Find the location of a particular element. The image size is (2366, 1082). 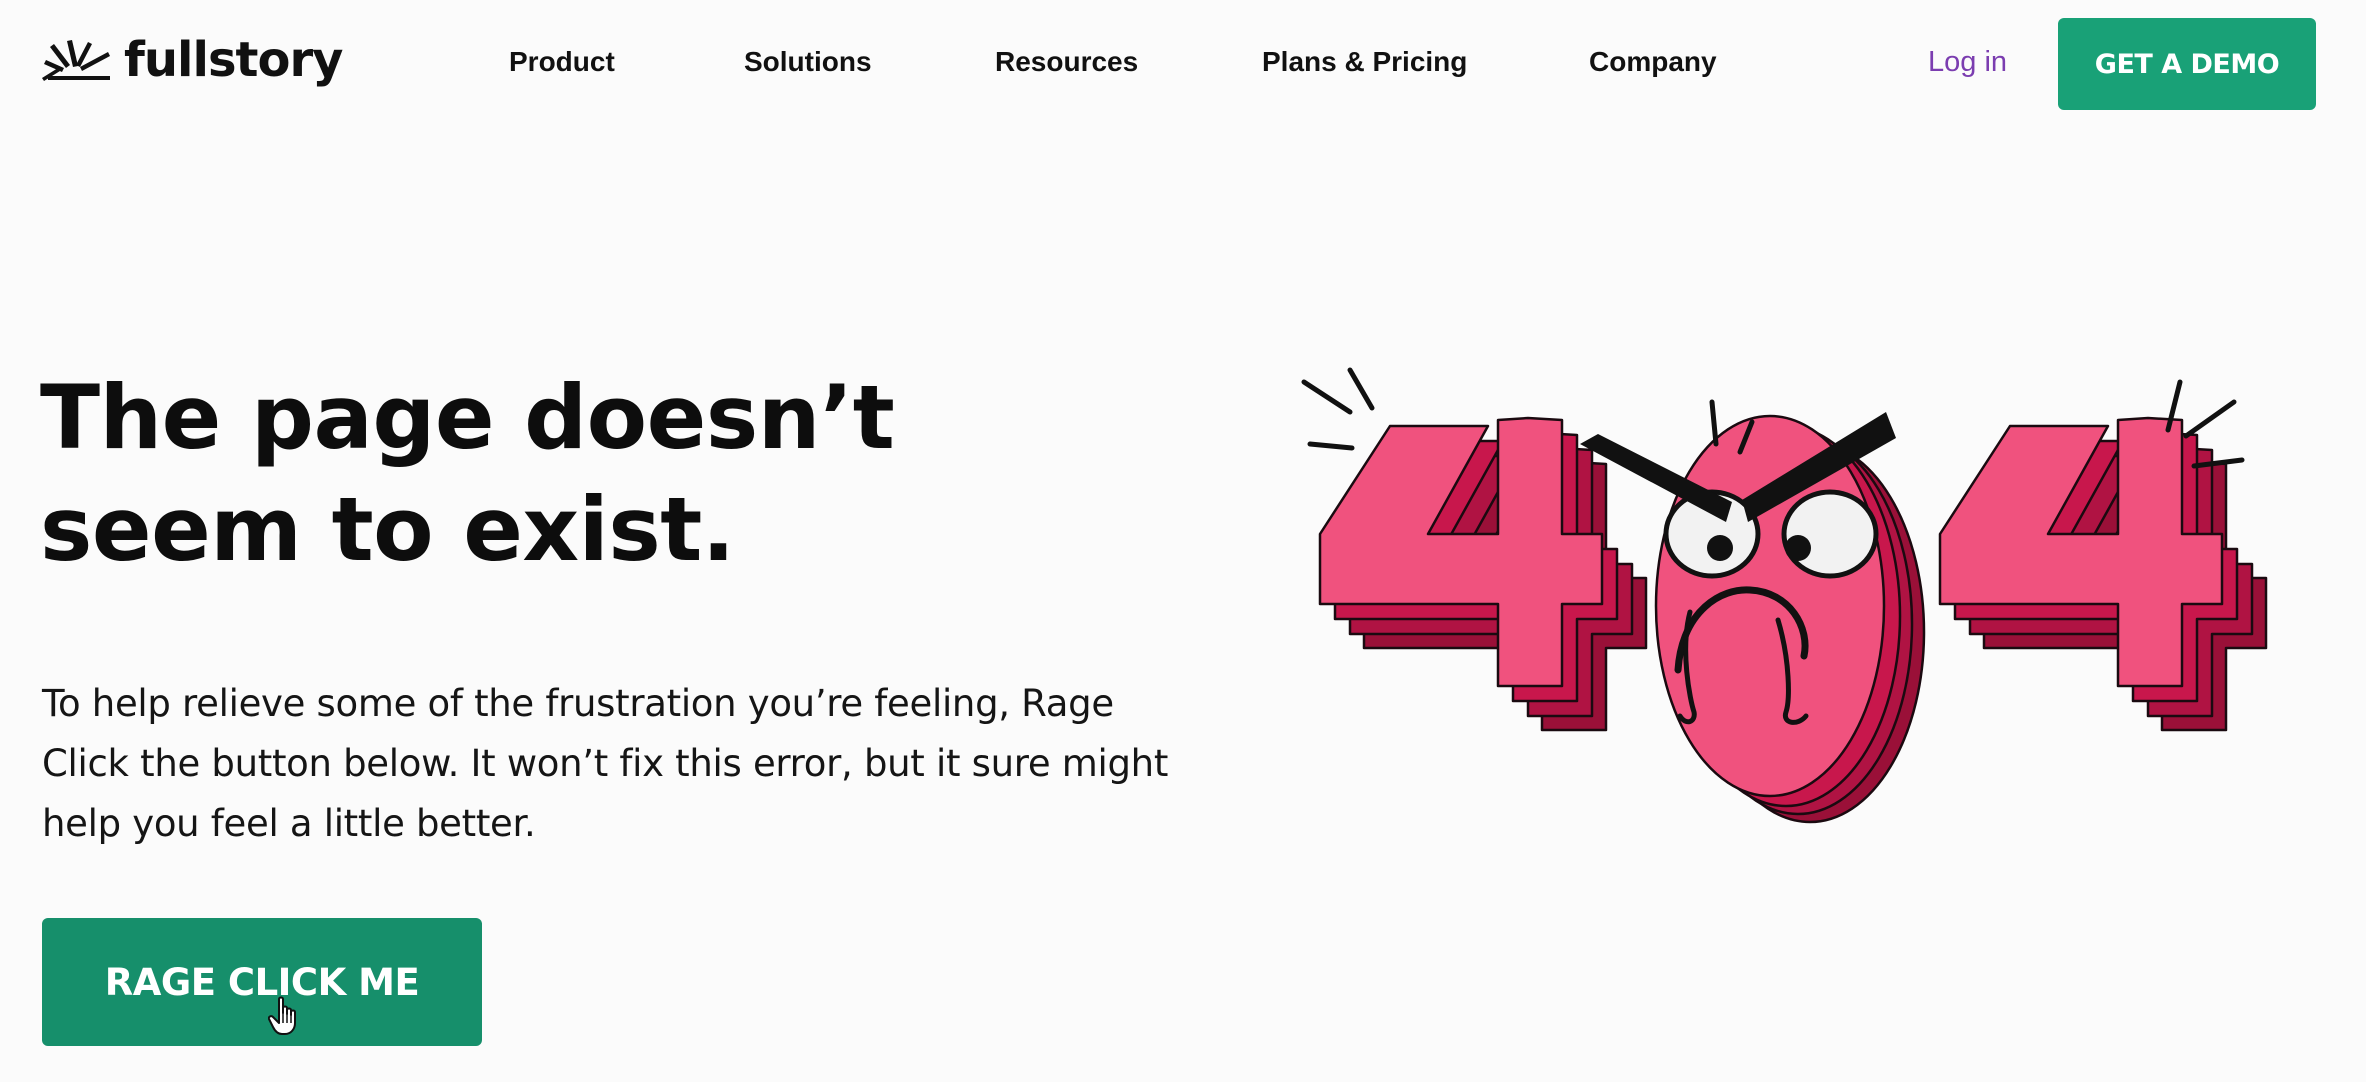

nav-item-resources: Resources is located at coordinates (1066, 62).